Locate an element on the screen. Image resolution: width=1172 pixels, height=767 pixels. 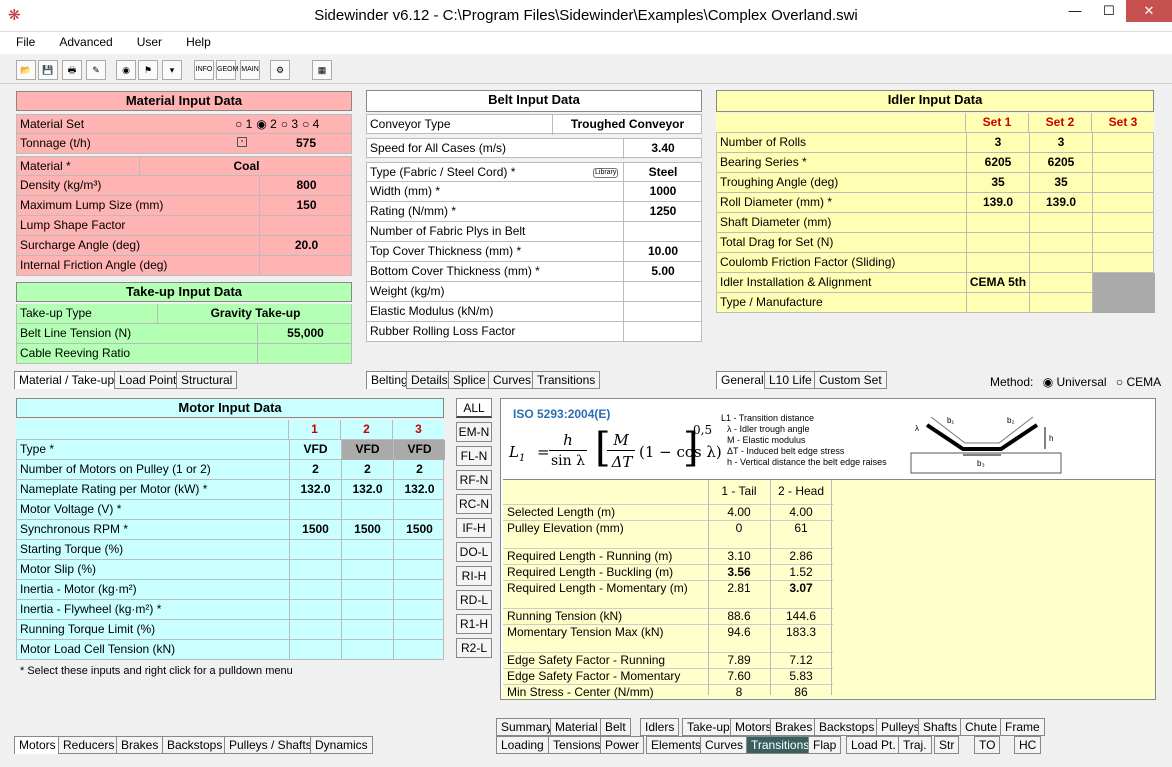
speed-row: Speed for All Cases (m/s) 3.40 is located at coordinates (534, 148).